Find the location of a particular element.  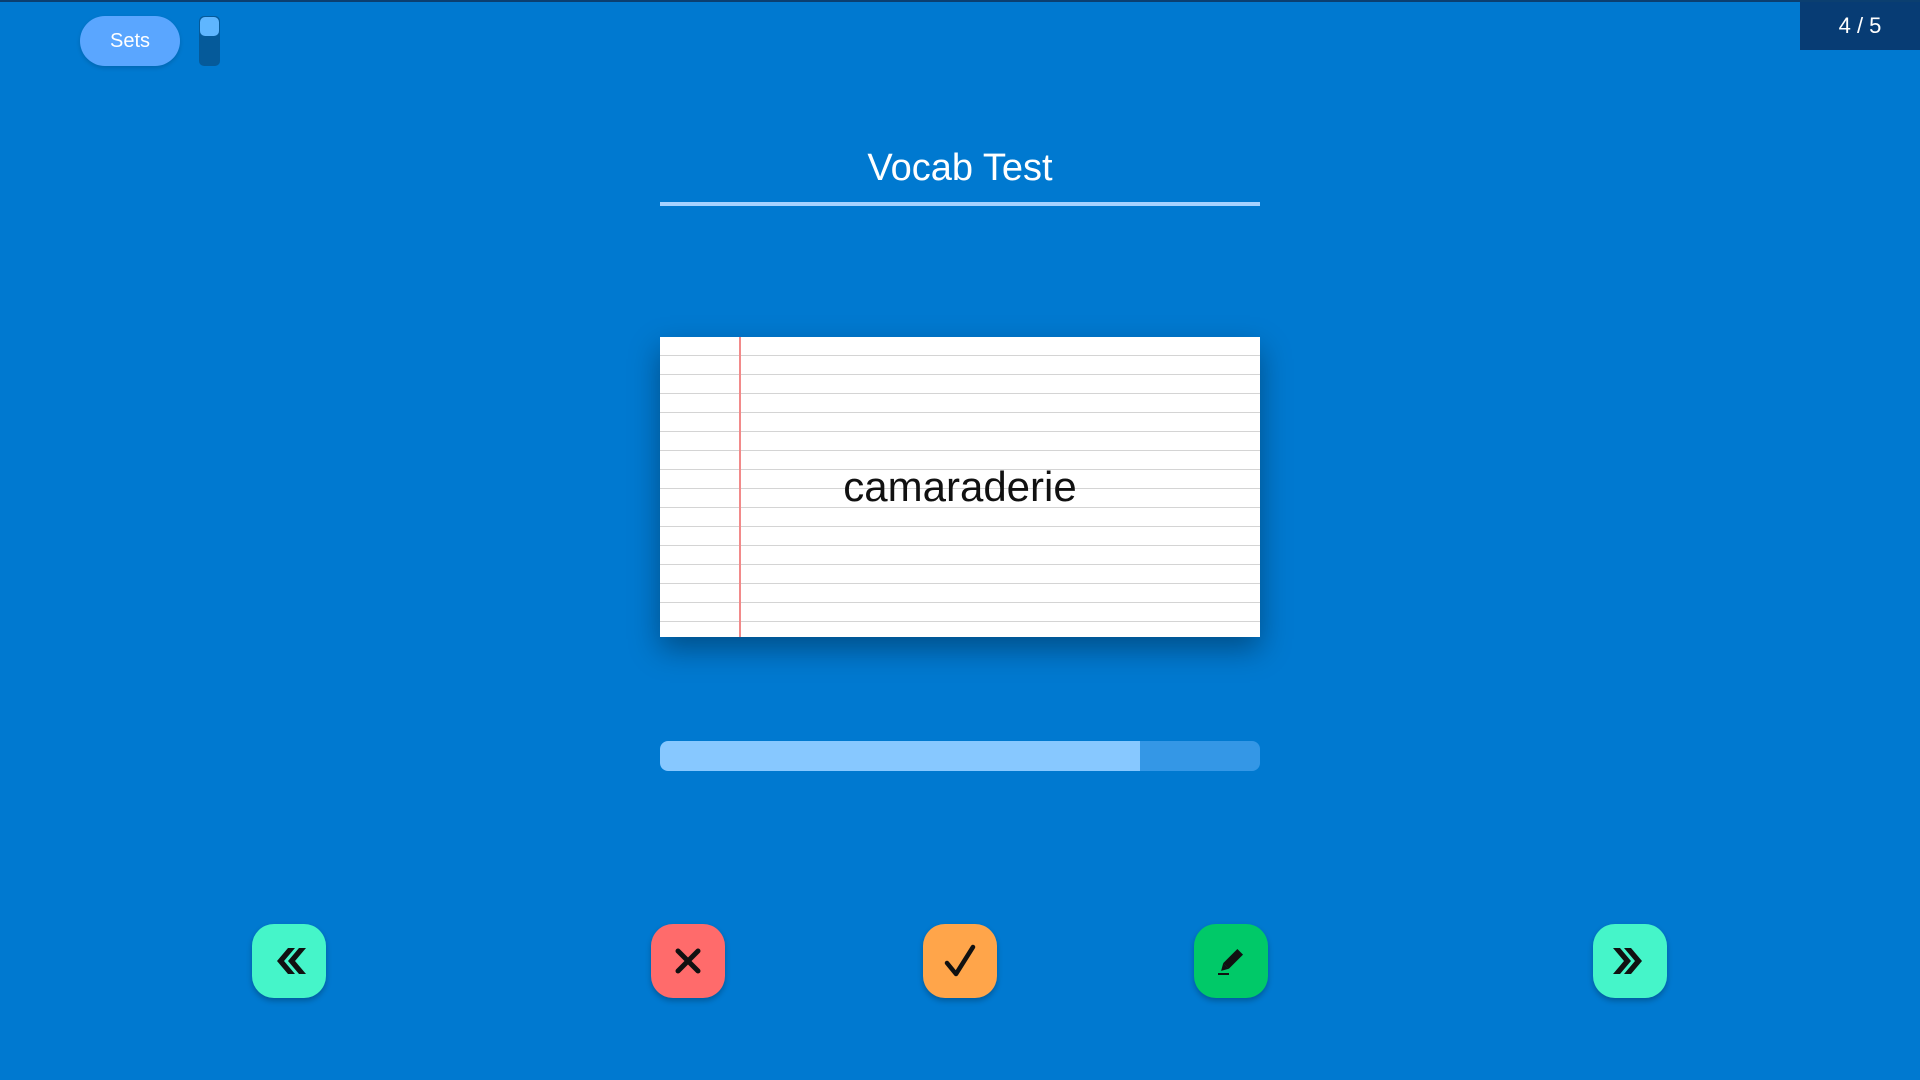

sets-button-label: Sets is located at coordinates (130, 40).